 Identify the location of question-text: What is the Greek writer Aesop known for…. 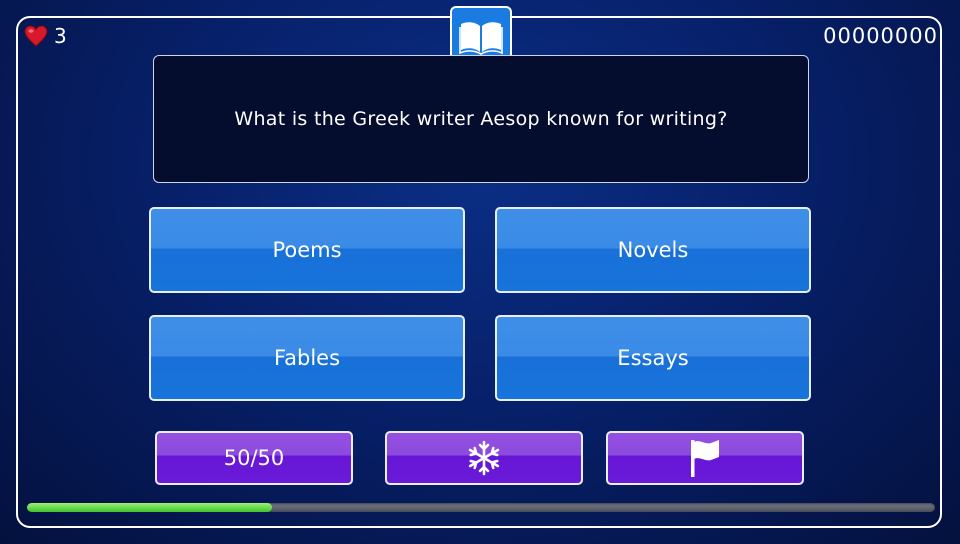
(481, 119).